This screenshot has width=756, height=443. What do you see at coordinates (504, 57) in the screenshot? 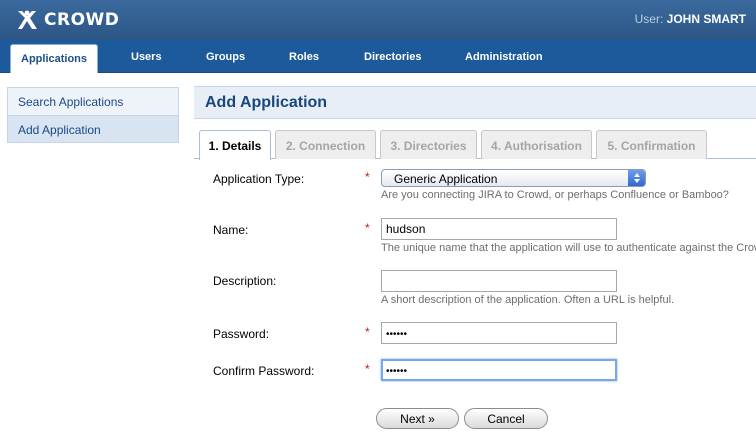
I see `nav-administration: Administration` at bounding box center [504, 57].